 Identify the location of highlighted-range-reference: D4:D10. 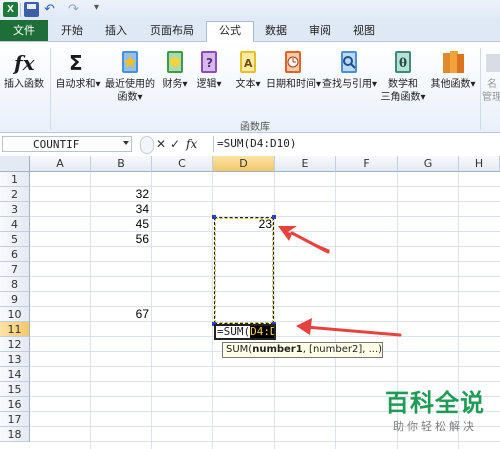
(262, 332).